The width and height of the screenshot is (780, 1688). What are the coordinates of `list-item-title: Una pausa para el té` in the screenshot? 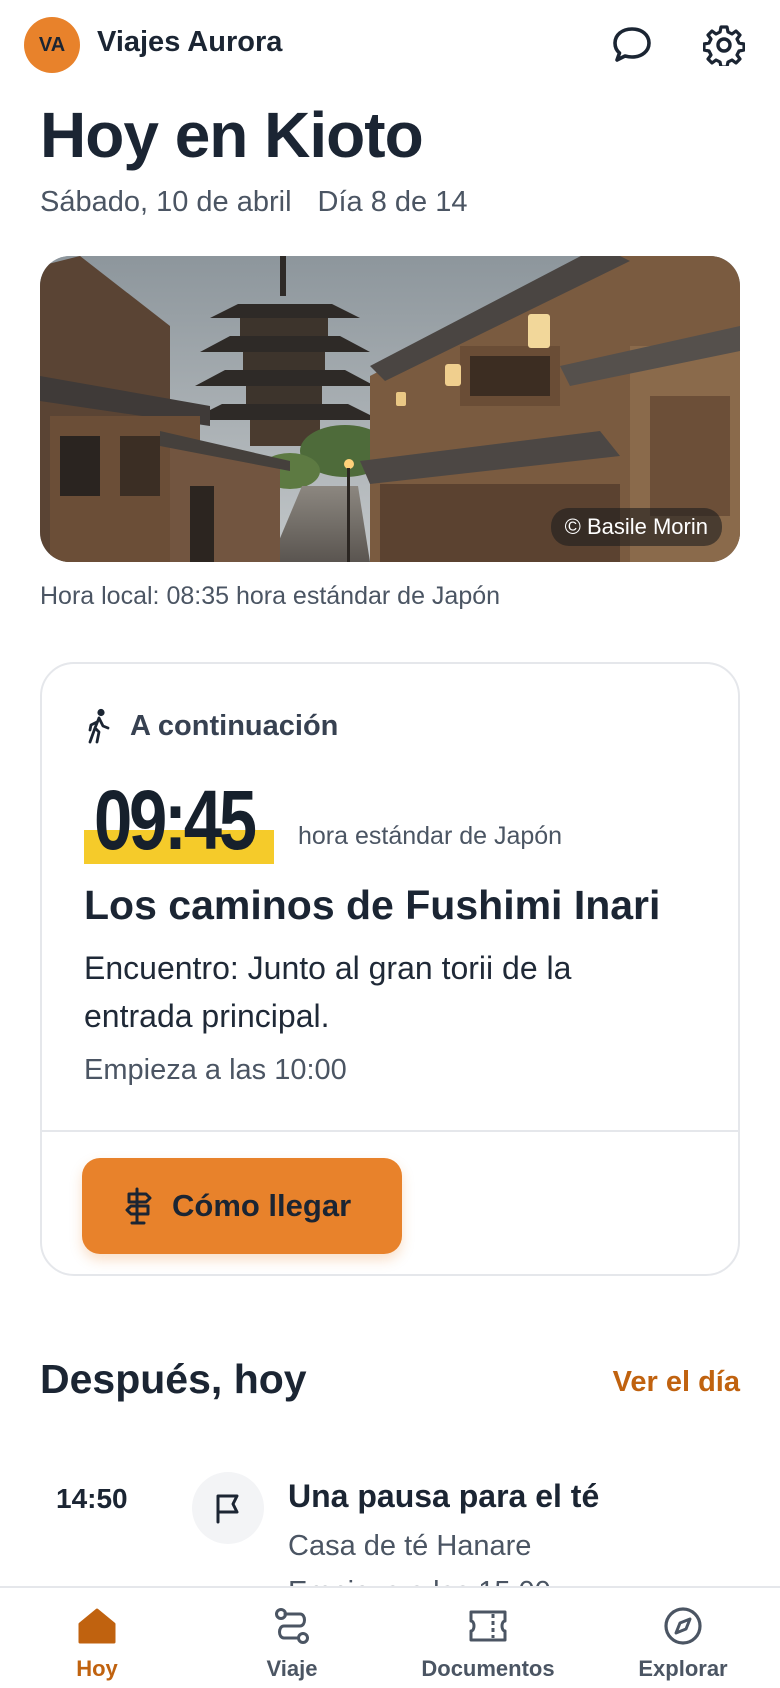 It's located at (444, 1496).